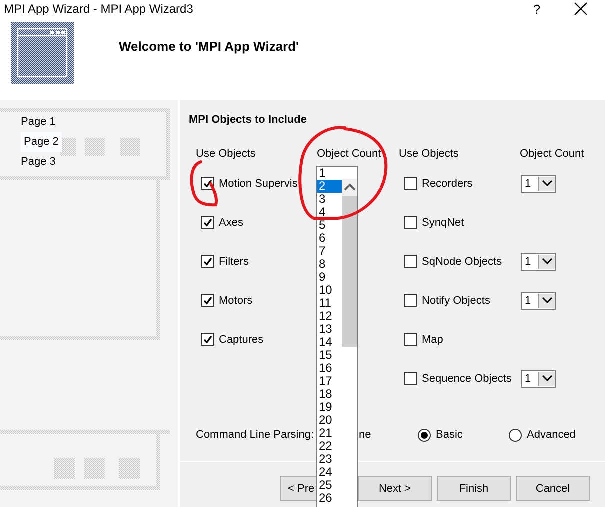  I want to click on list-option: 10, so click(329, 290).